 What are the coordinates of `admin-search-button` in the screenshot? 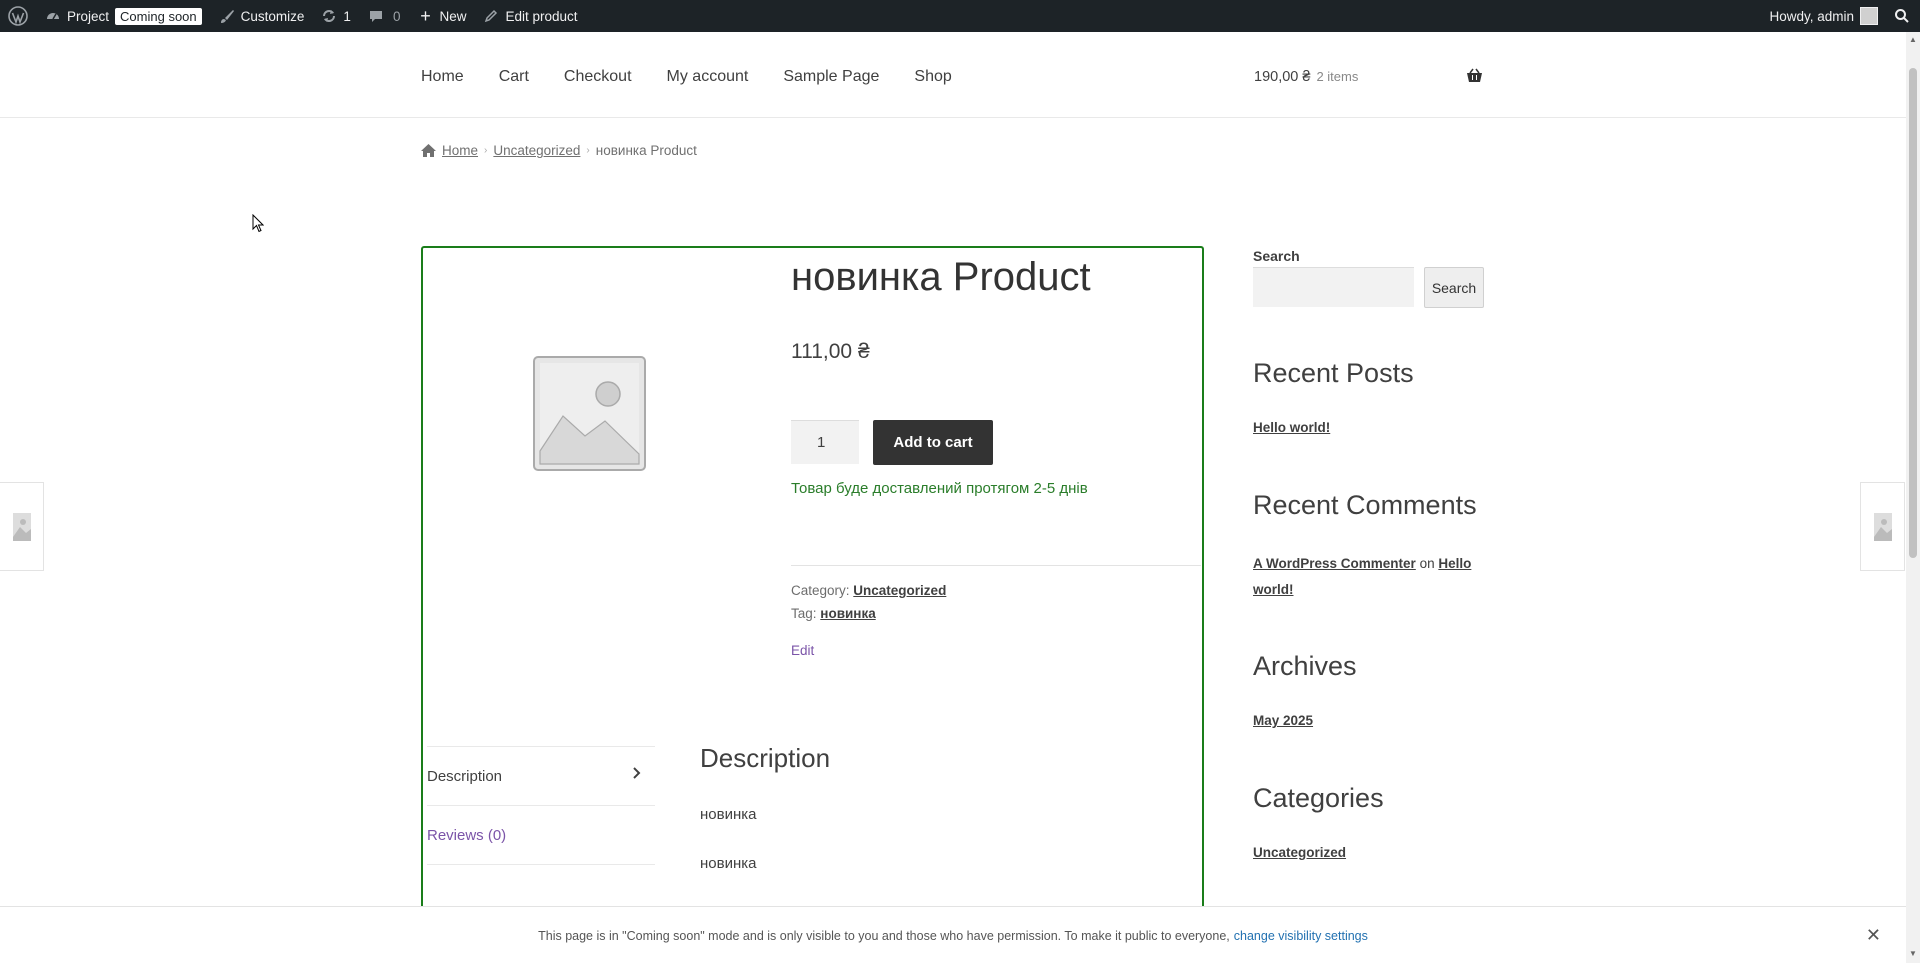 It's located at (1903, 16).